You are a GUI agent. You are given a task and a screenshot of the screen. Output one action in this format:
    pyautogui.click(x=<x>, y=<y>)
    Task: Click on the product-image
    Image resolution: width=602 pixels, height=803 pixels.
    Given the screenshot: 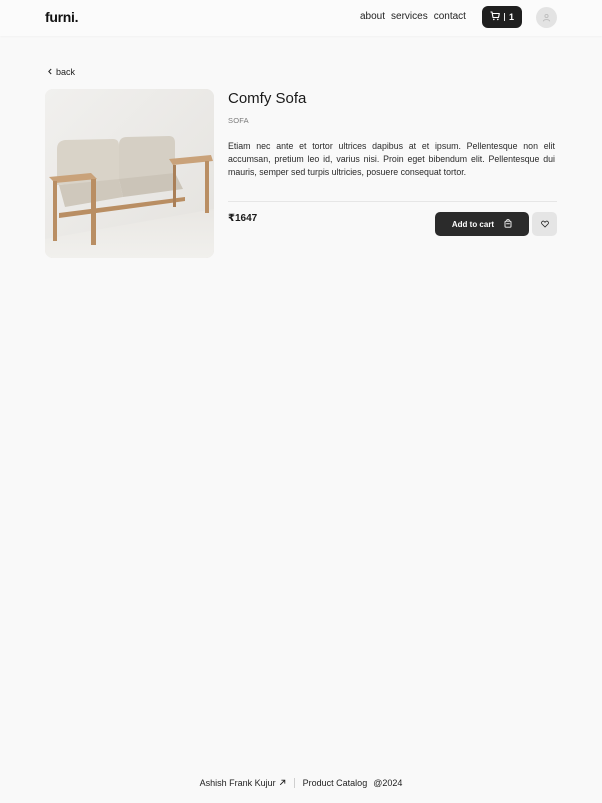 What is the action you would take?
    pyautogui.click(x=129, y=173)
    